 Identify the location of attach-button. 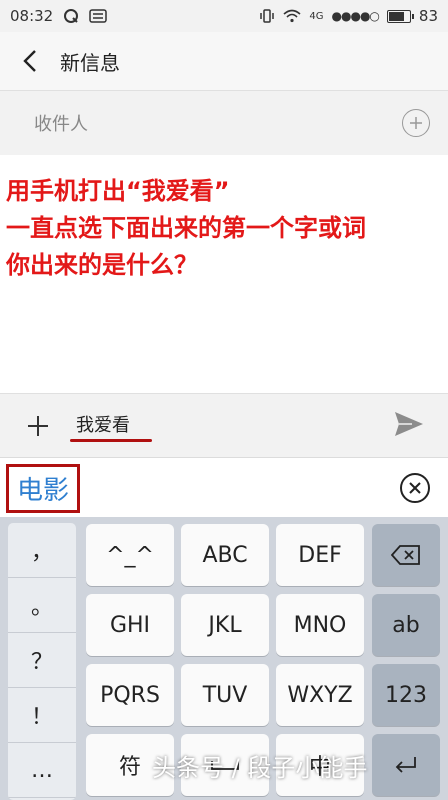
(38, 426).